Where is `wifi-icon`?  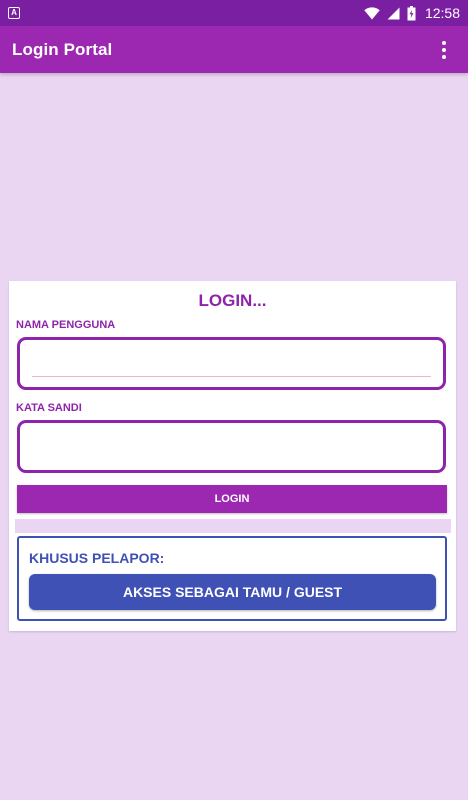 wifi-icon is located at coordinates (372, 12).